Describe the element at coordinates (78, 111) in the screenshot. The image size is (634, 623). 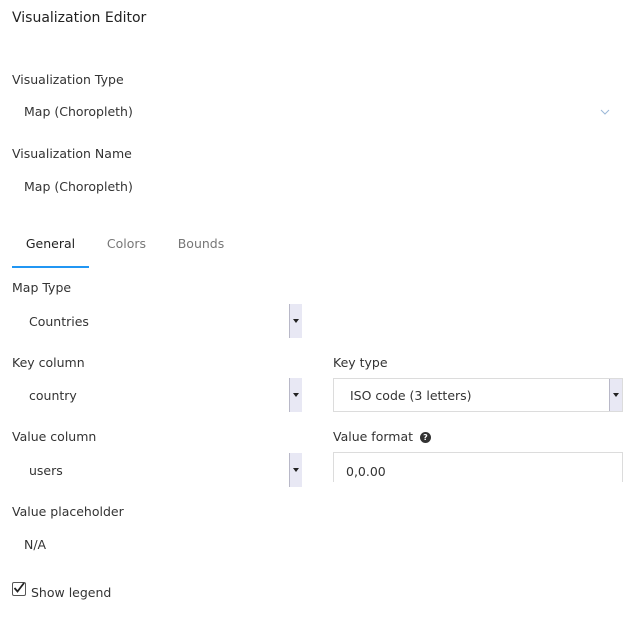
I see `viz-type-value: Map (Choropleth)` at that location.